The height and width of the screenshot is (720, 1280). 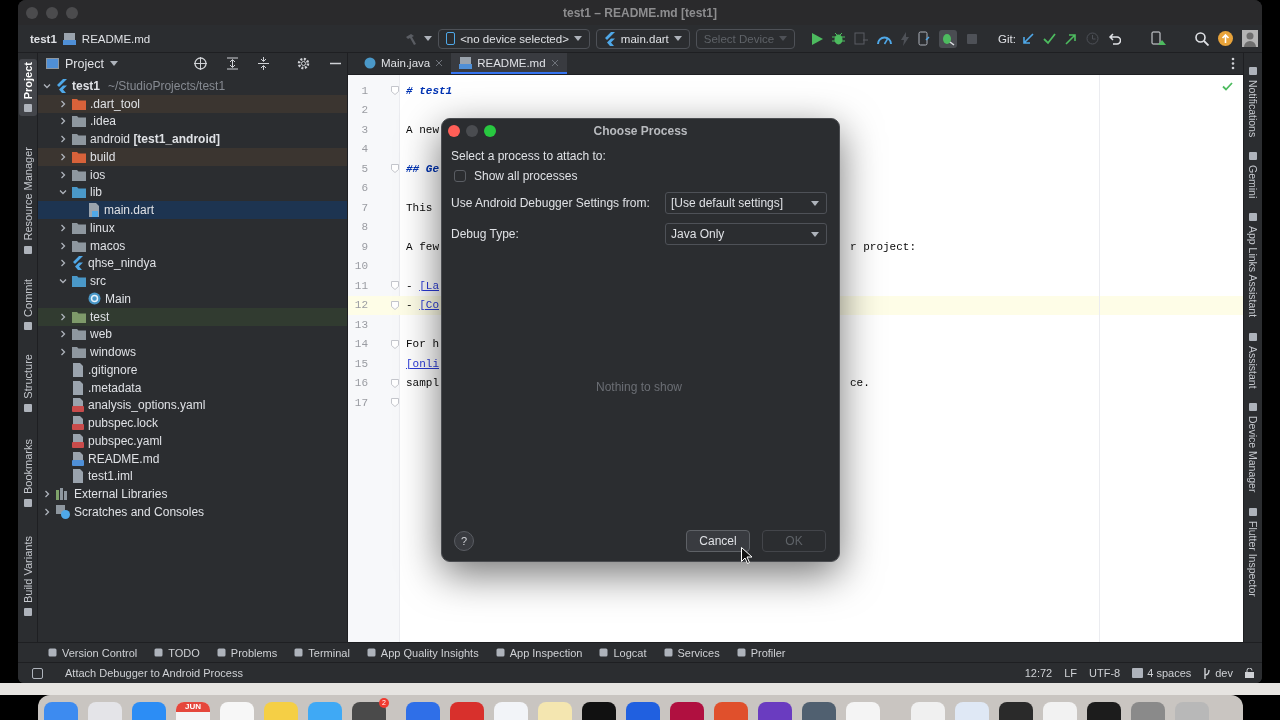 I want to click on device-dropdown: <no device selected>, so click(x=514, y=38).